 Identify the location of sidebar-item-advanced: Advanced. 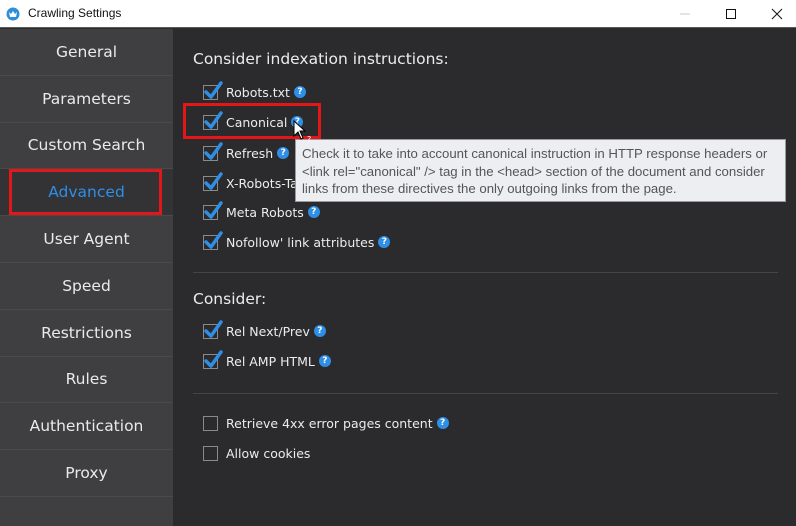
(86, 193).